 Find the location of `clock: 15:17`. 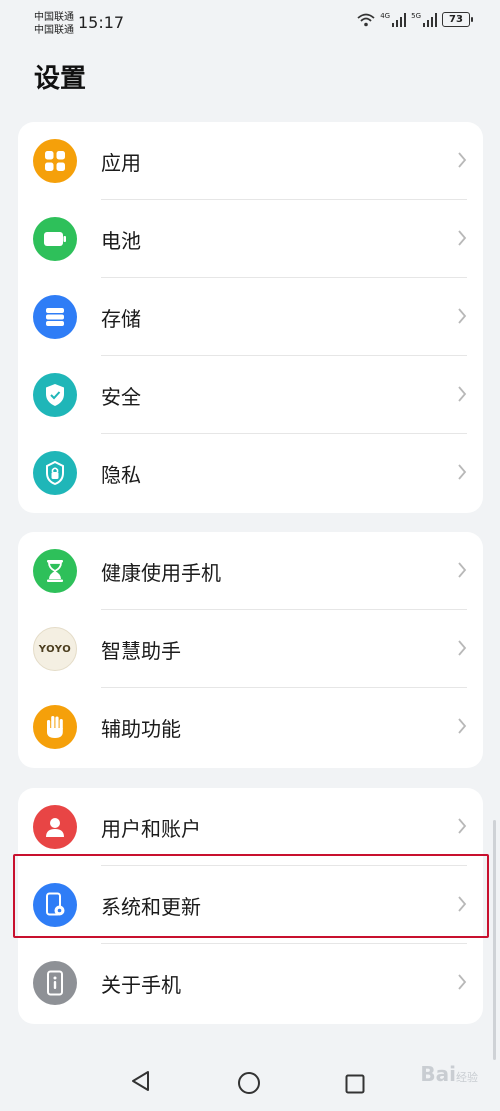

clock: 15:17 is located at coordinates (101, 22).